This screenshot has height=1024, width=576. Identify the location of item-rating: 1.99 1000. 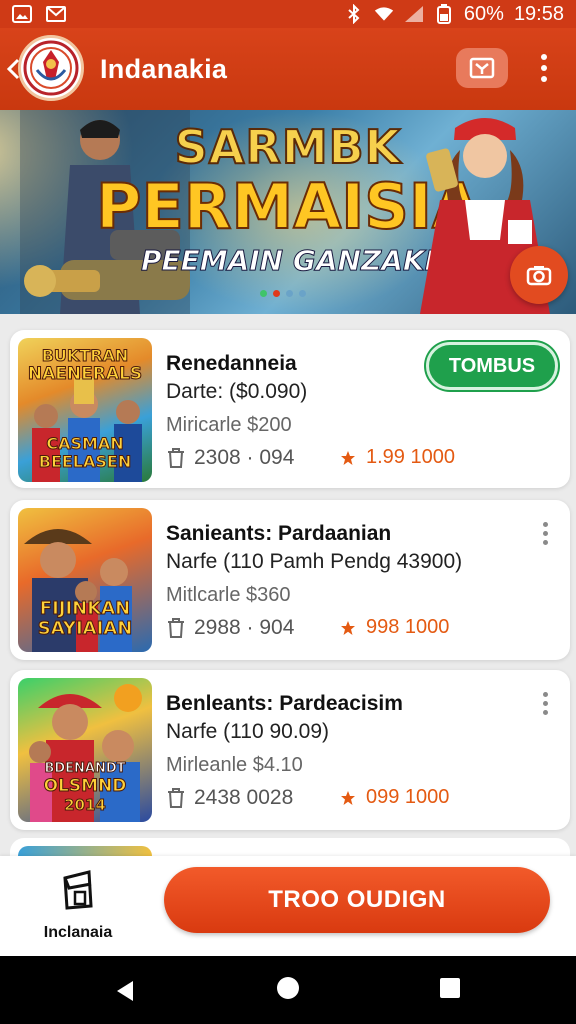
(397, 457).